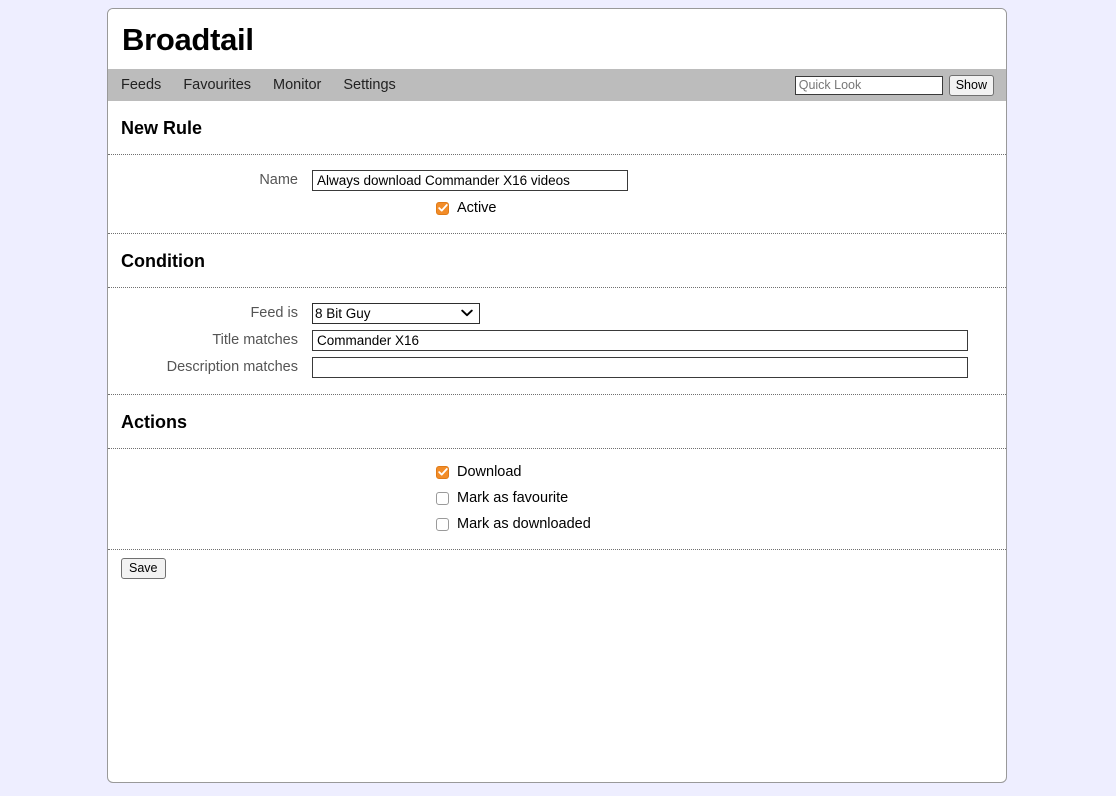  I want to click on rule-name-input, so click(470, 180).